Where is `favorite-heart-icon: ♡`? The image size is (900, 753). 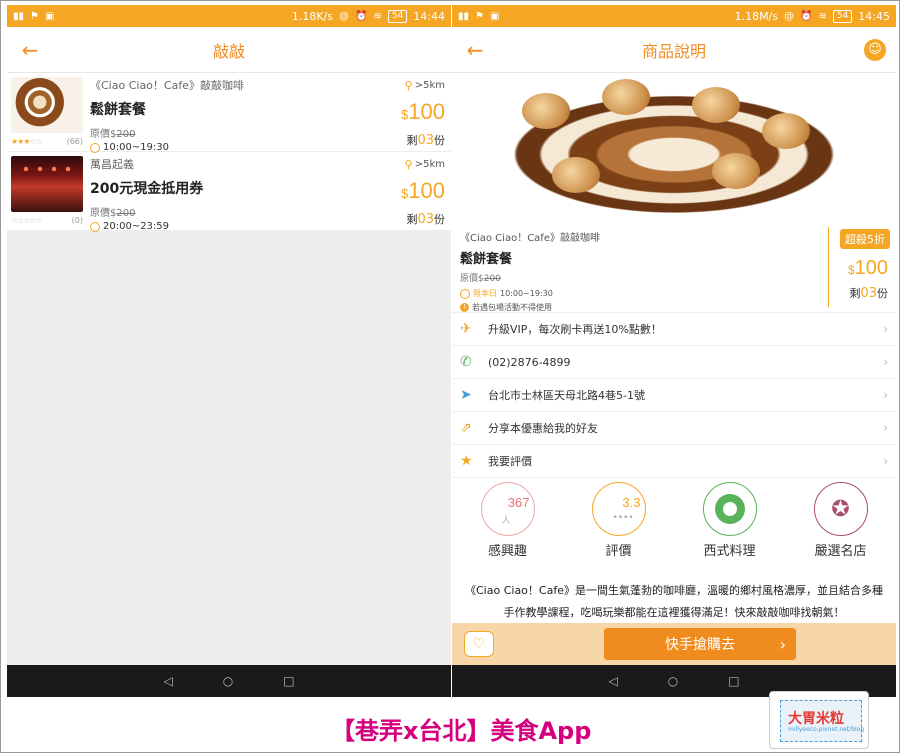 favorite-heart-icon: ♡ is located at coordinates (479, 644).